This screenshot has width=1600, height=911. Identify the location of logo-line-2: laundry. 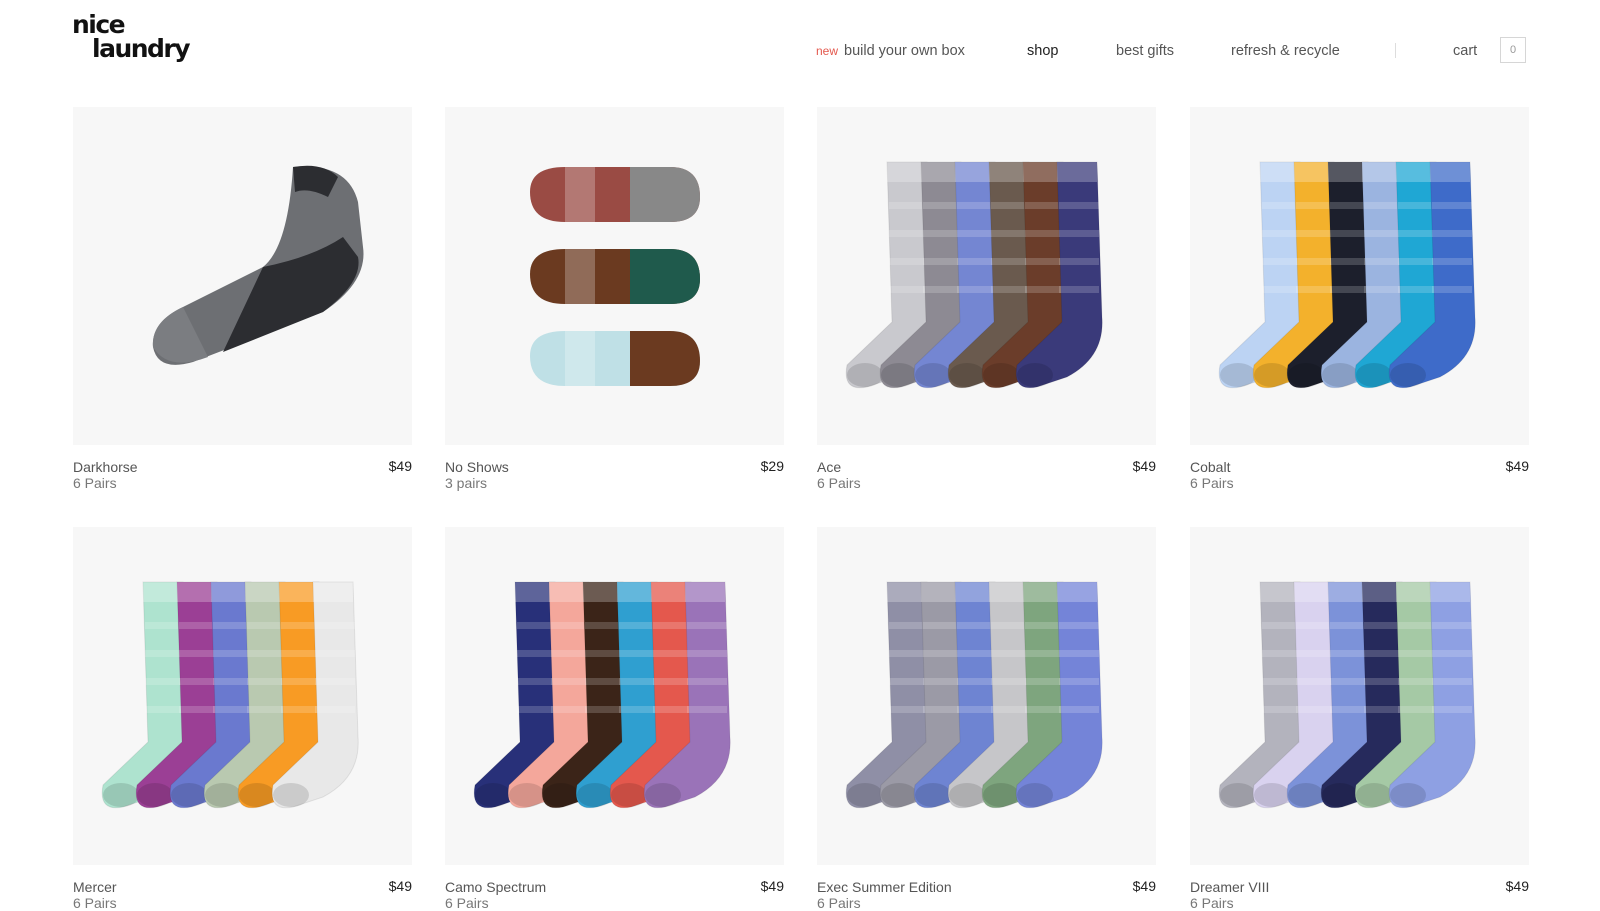
(141, 48).